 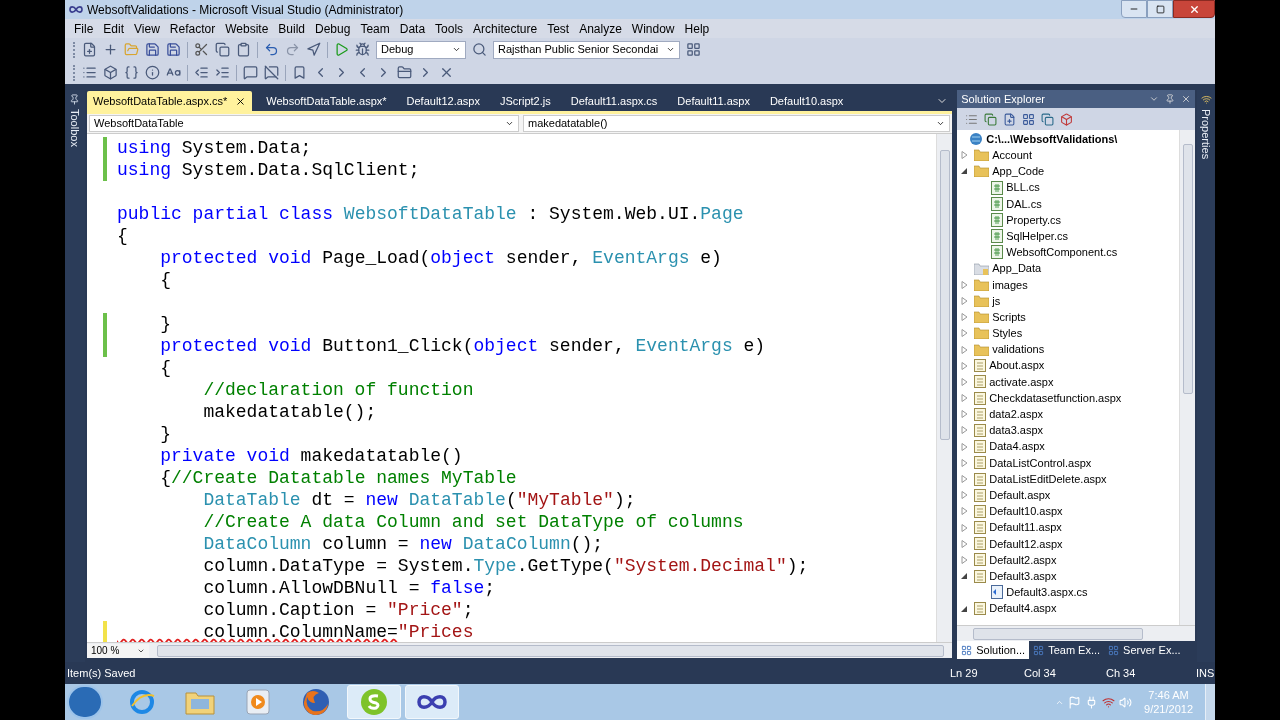 What do you see at coordinates (1109, 702) in the screenshot?
I see `network-icon` at bounding box center [1109, 702].